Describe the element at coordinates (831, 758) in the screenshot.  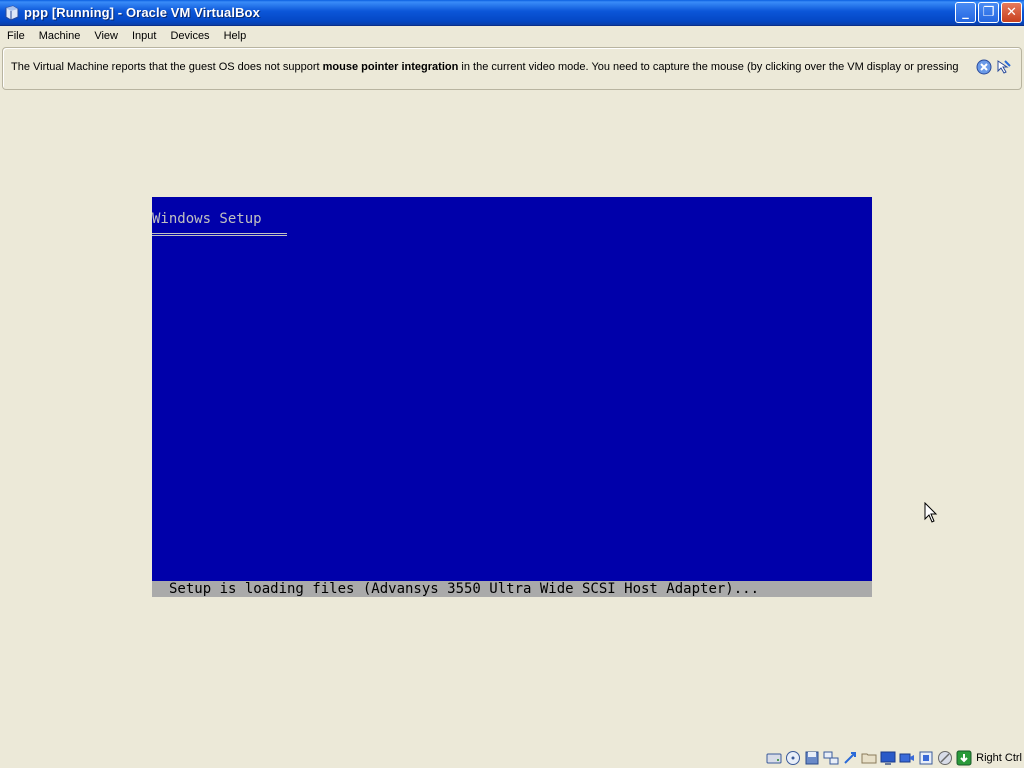
I see `network-icon` at that location.